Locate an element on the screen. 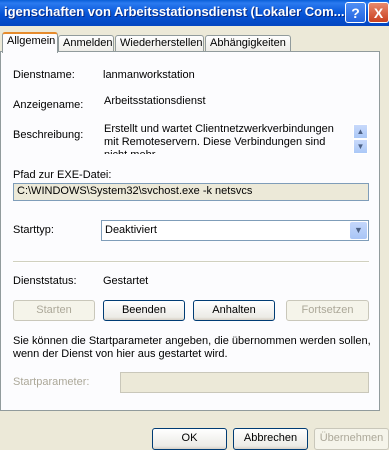  cancel-button: Abbrechen is located at coordinates (270, 439).